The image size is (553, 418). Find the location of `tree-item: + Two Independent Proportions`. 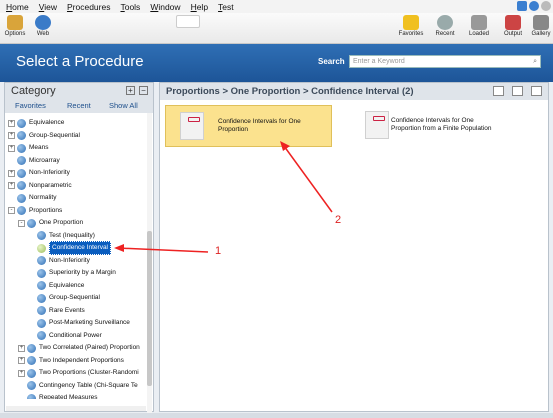

tree-item: + Two Independent Proportions is located at coordinates (71, 361).